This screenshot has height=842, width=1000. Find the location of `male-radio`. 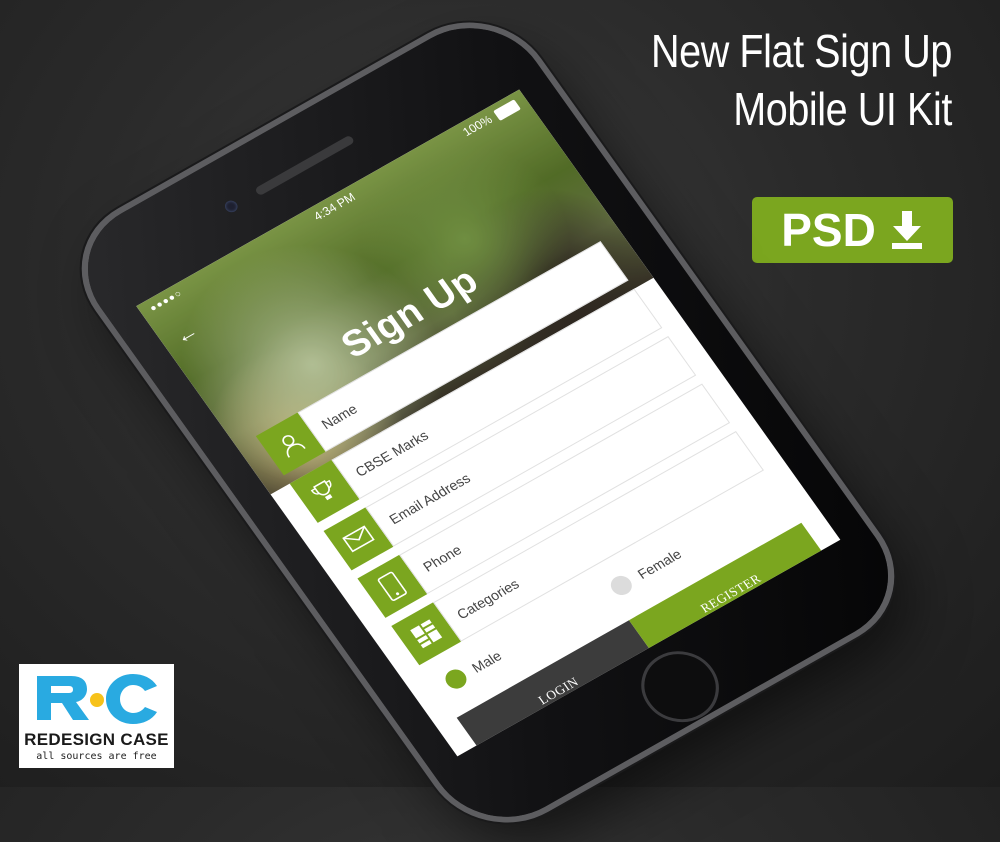

male-radio is located at coordinates (456, 679).